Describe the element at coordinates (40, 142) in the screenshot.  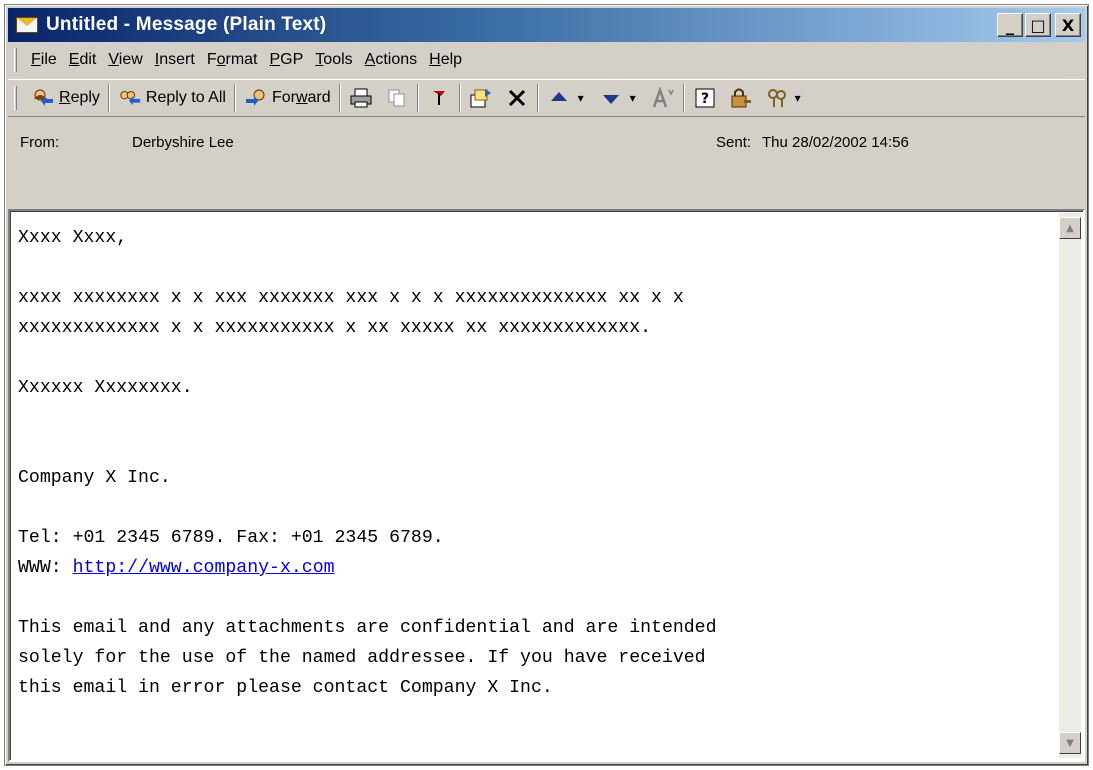
I see `from-label: From:` at that location.